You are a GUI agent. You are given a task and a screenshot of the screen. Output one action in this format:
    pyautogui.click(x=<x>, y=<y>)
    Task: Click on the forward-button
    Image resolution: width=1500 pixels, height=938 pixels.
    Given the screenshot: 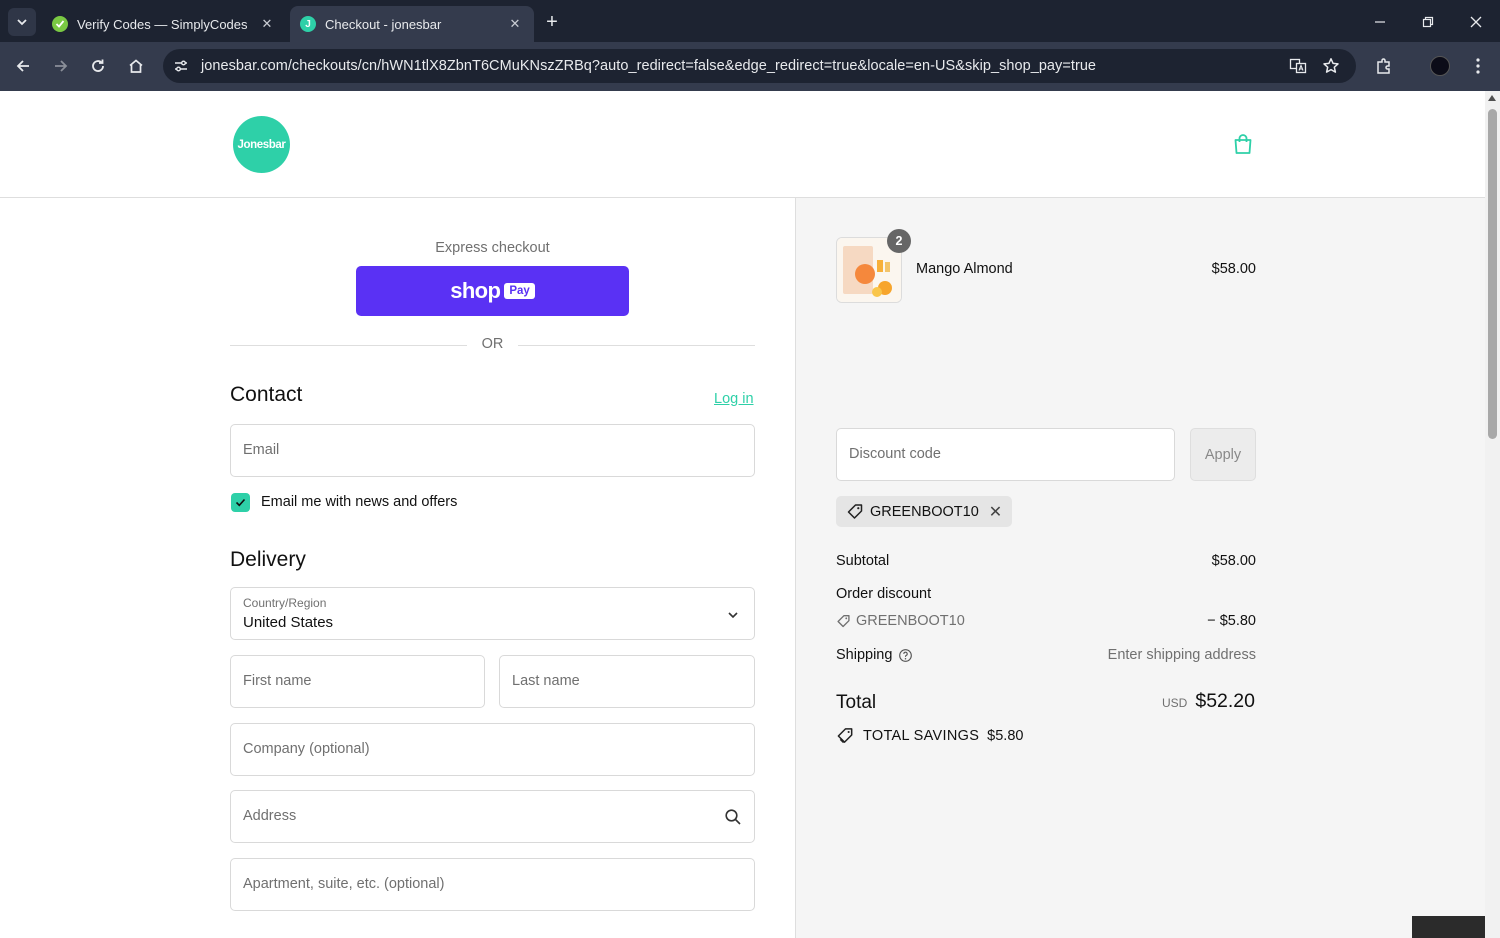 What is the action you would take?
    pyautogui.click(x=61, y=66)
    